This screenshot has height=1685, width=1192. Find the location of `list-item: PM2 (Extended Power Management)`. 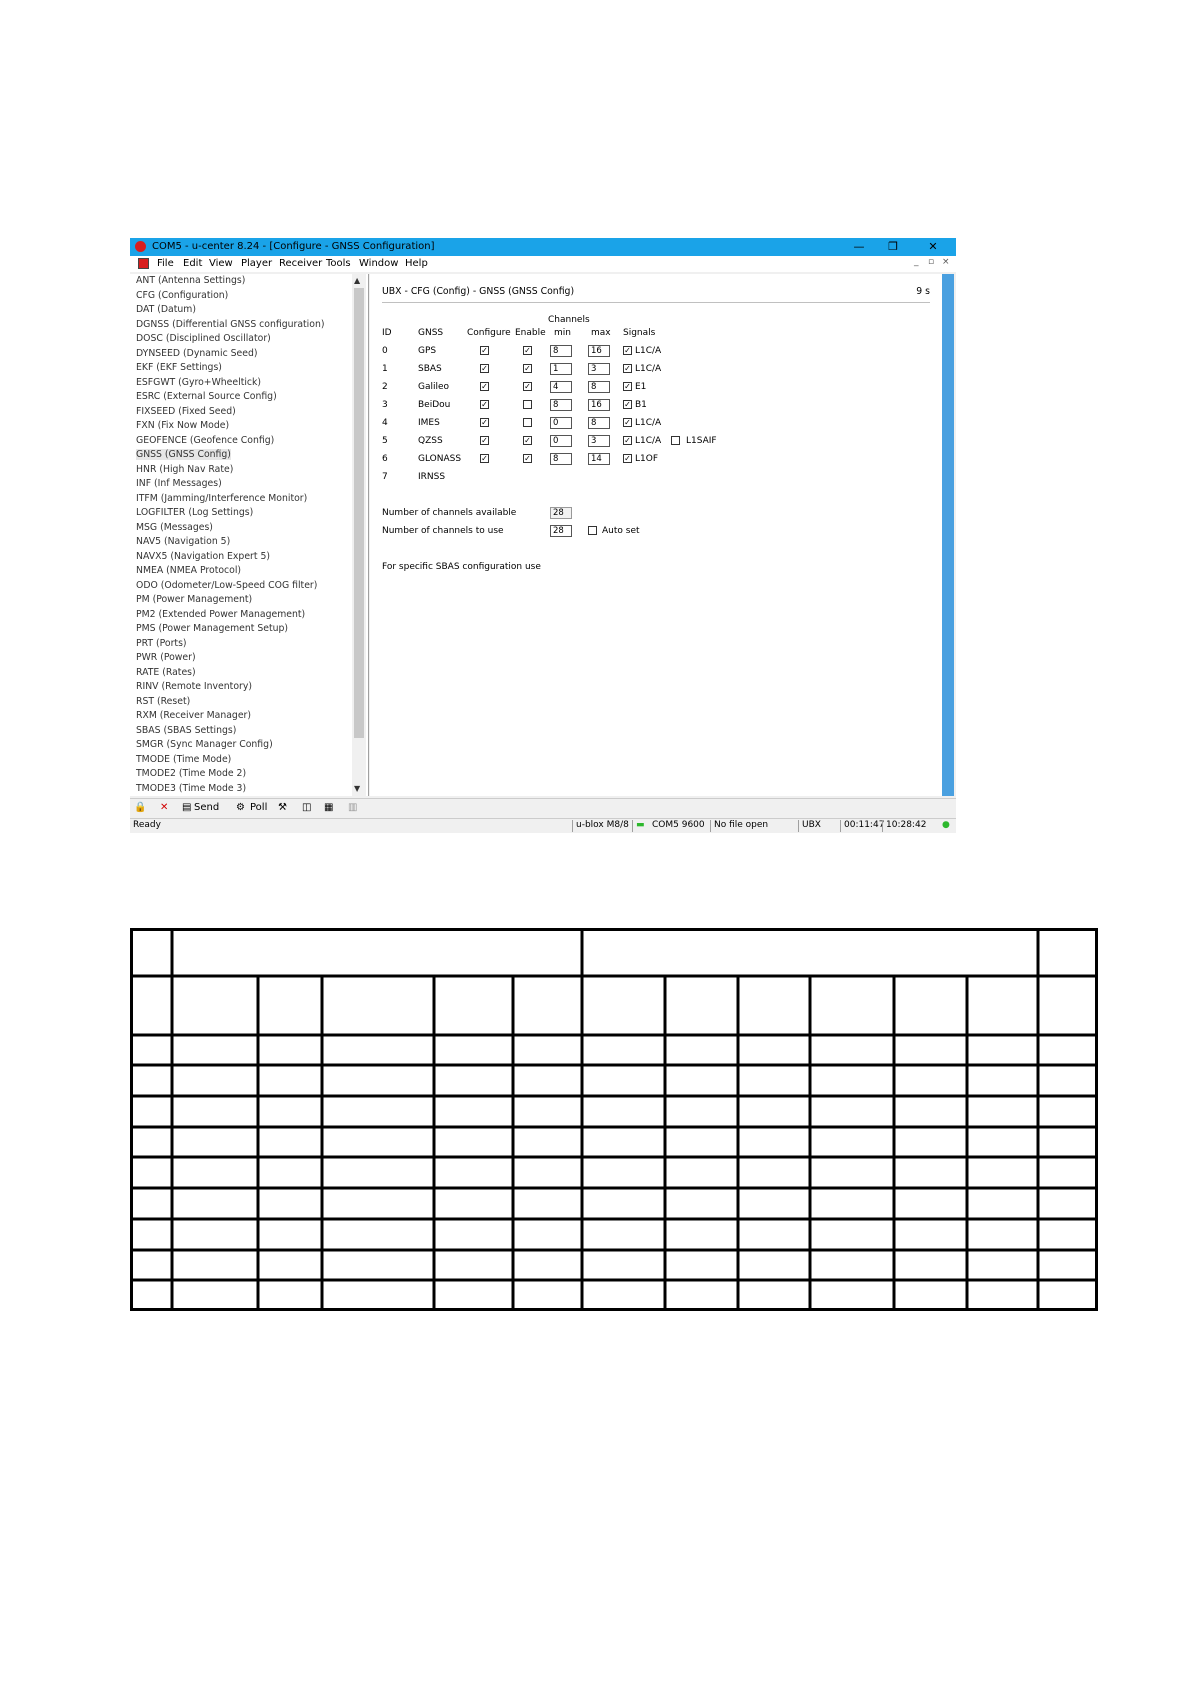

list-item: PM2 (Extended Power Management) is located at coordinates (220, 614).